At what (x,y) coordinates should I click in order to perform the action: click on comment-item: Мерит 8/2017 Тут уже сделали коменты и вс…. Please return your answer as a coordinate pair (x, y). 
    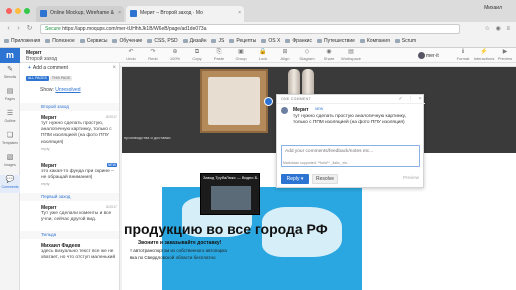
    Looking at the image, I should click on (79, 214).